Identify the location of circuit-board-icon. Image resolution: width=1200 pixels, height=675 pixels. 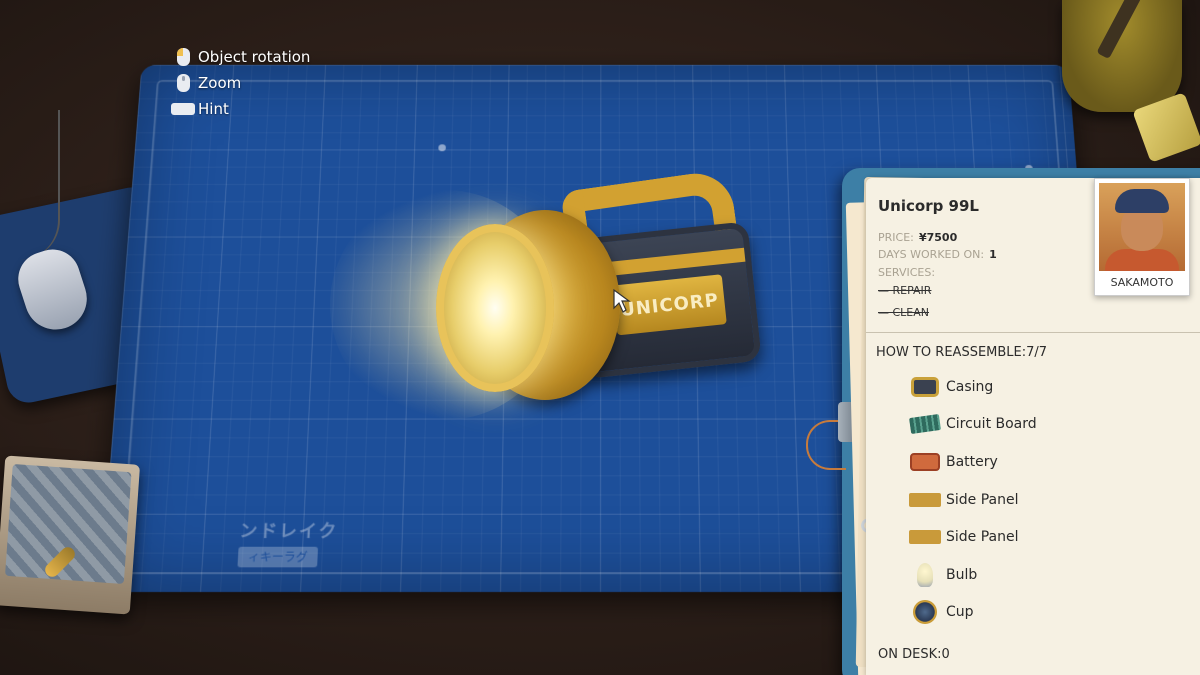
(925, 424).